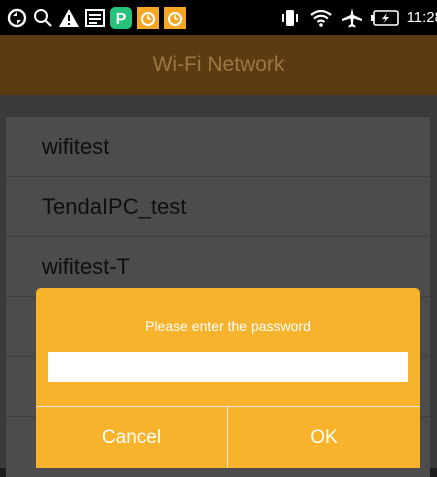 The image size is (437, 477). I want to click on airplane-icon, so click(352, 18).